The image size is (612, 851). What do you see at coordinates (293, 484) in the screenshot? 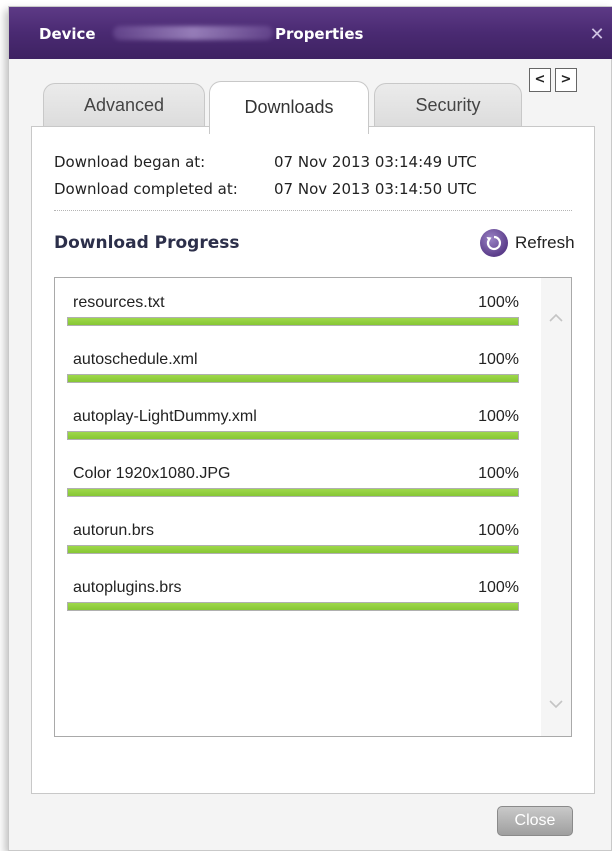
I see `list-item: Color 1920x1080.JPG 100%` at bounding box center [293, 484].